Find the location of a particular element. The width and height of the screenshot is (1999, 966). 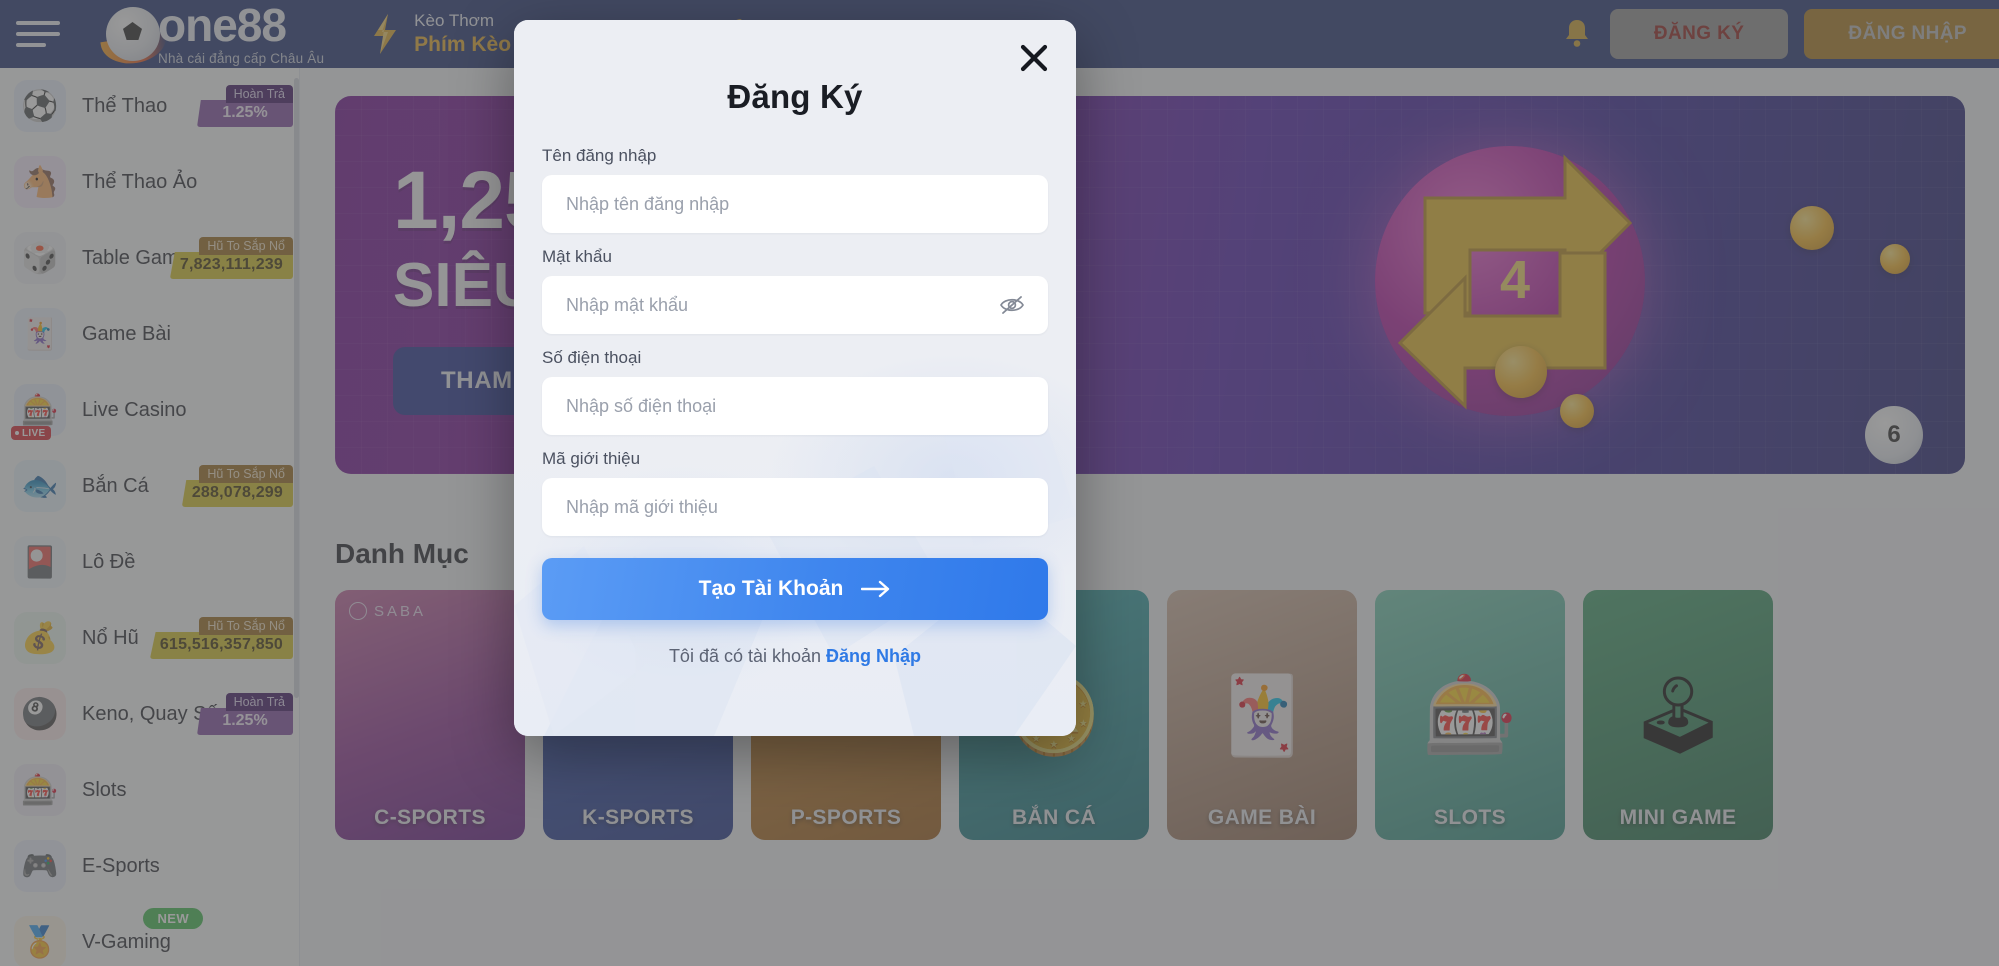

form-field-username: Tên đăng nhập is located at coordinates (795, 189).